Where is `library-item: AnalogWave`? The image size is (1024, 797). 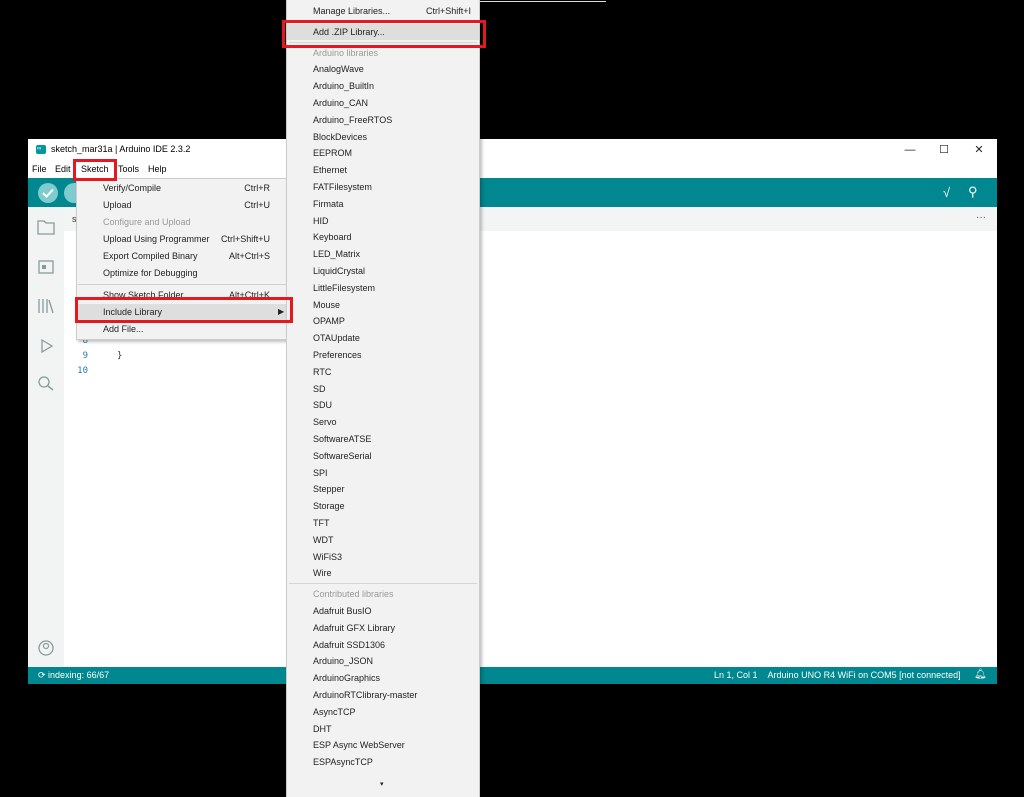
library-item: AnalogWave is located at coordinates (383, 69).